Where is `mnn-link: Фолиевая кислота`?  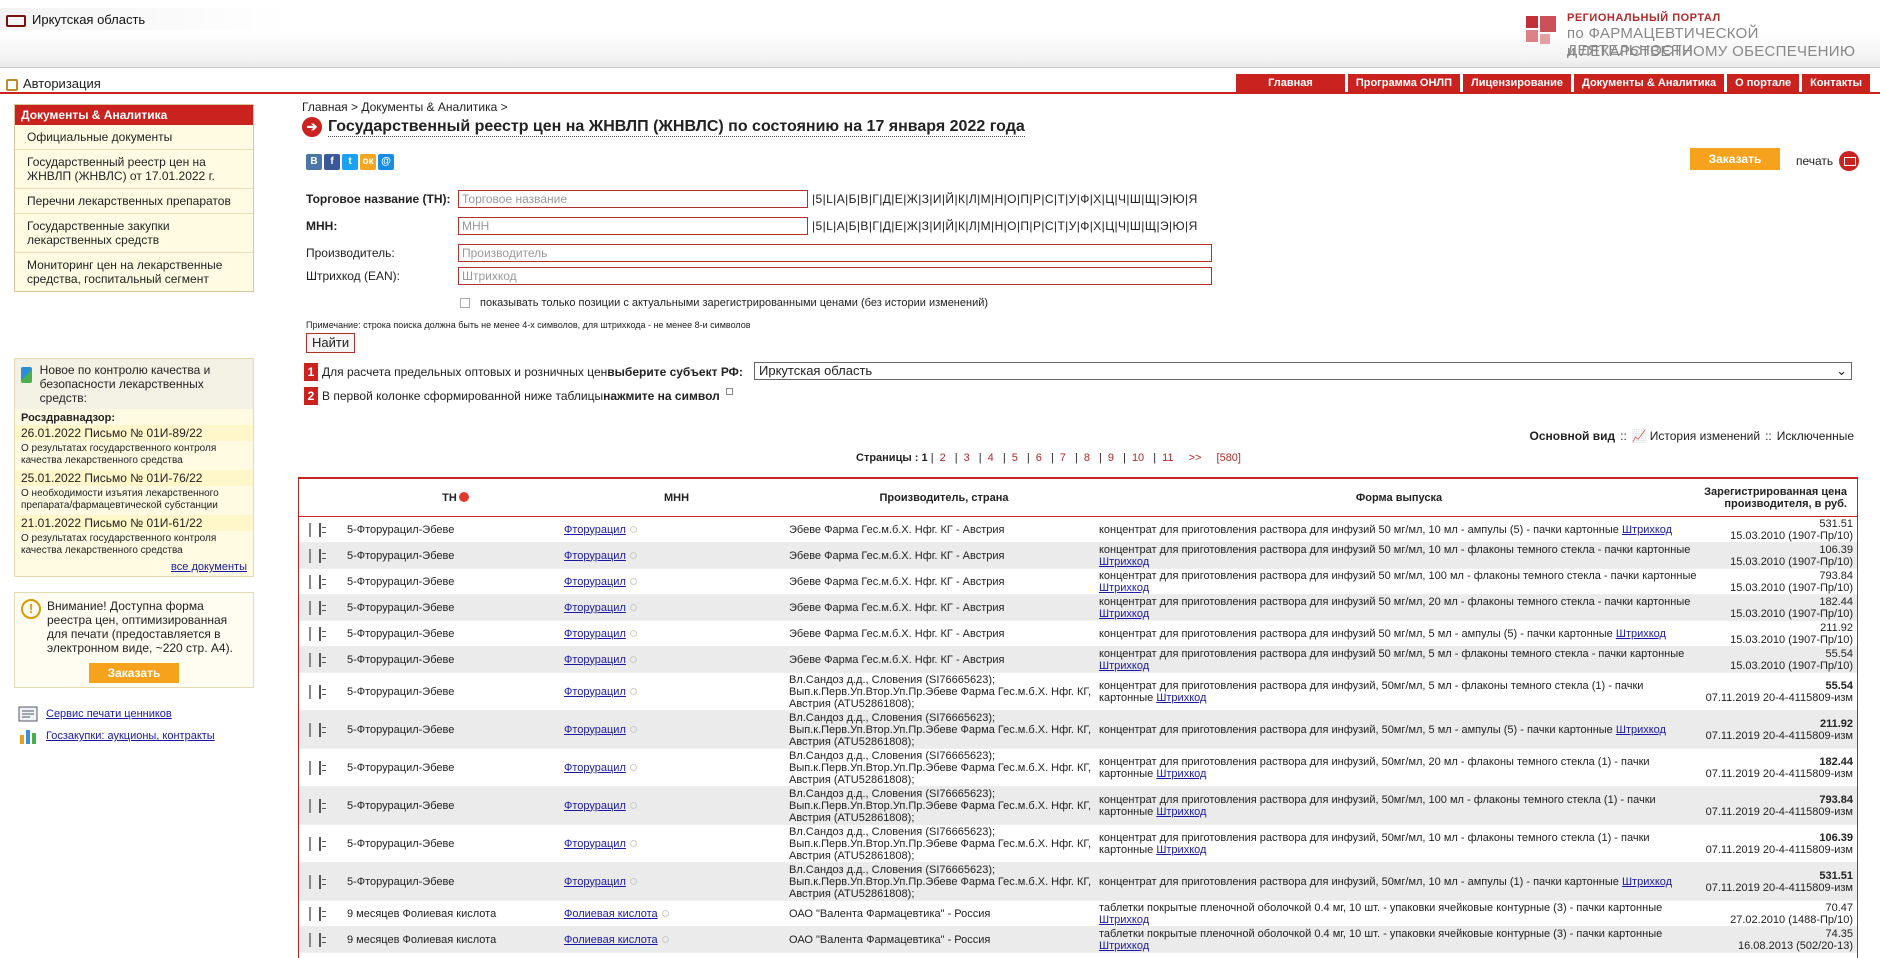
mnn-link: Фолиевая кислота is located at coordinates (611, 914).